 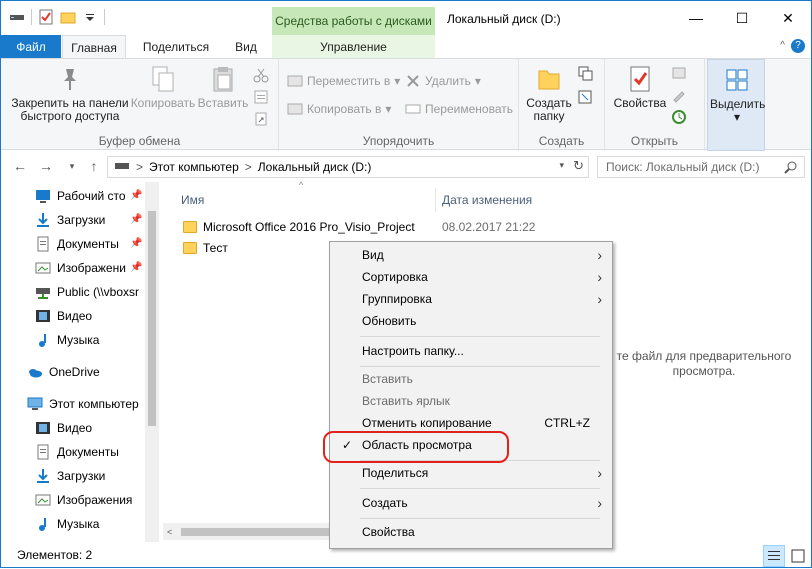 I want to click on nav-label: OneDrive, so click(x=74, y=372).